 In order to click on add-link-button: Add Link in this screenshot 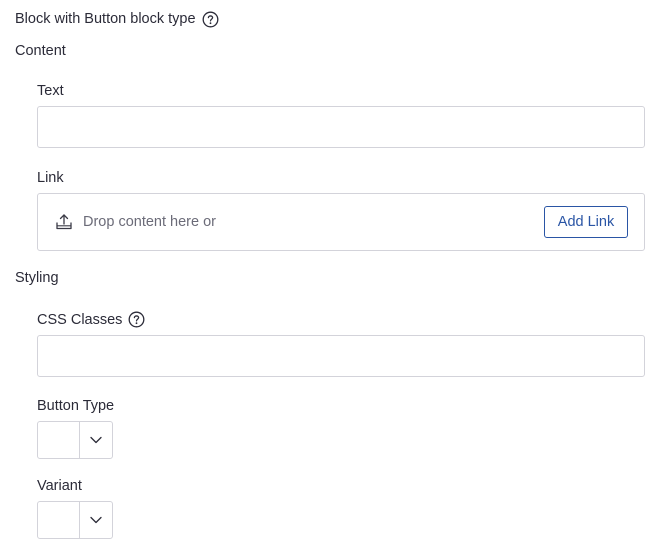, I will do `click(586, 222)`.